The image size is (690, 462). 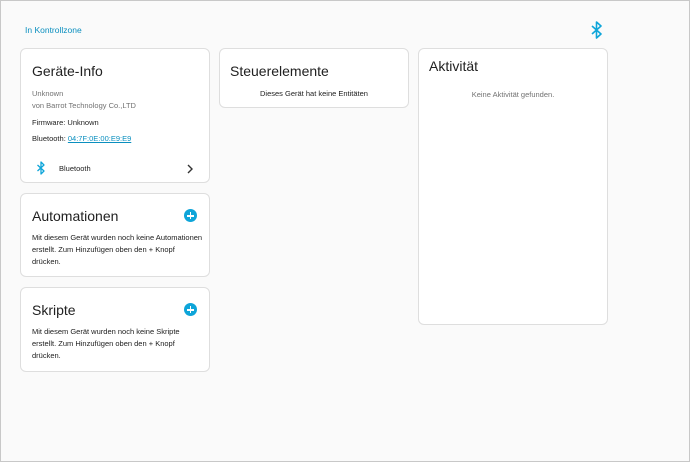 What do you see at coordinates (513, 94) in the screenshot?
I see `activity-empty-text: Keine Aktivität gefunden.` at bounding box center [513, 94].